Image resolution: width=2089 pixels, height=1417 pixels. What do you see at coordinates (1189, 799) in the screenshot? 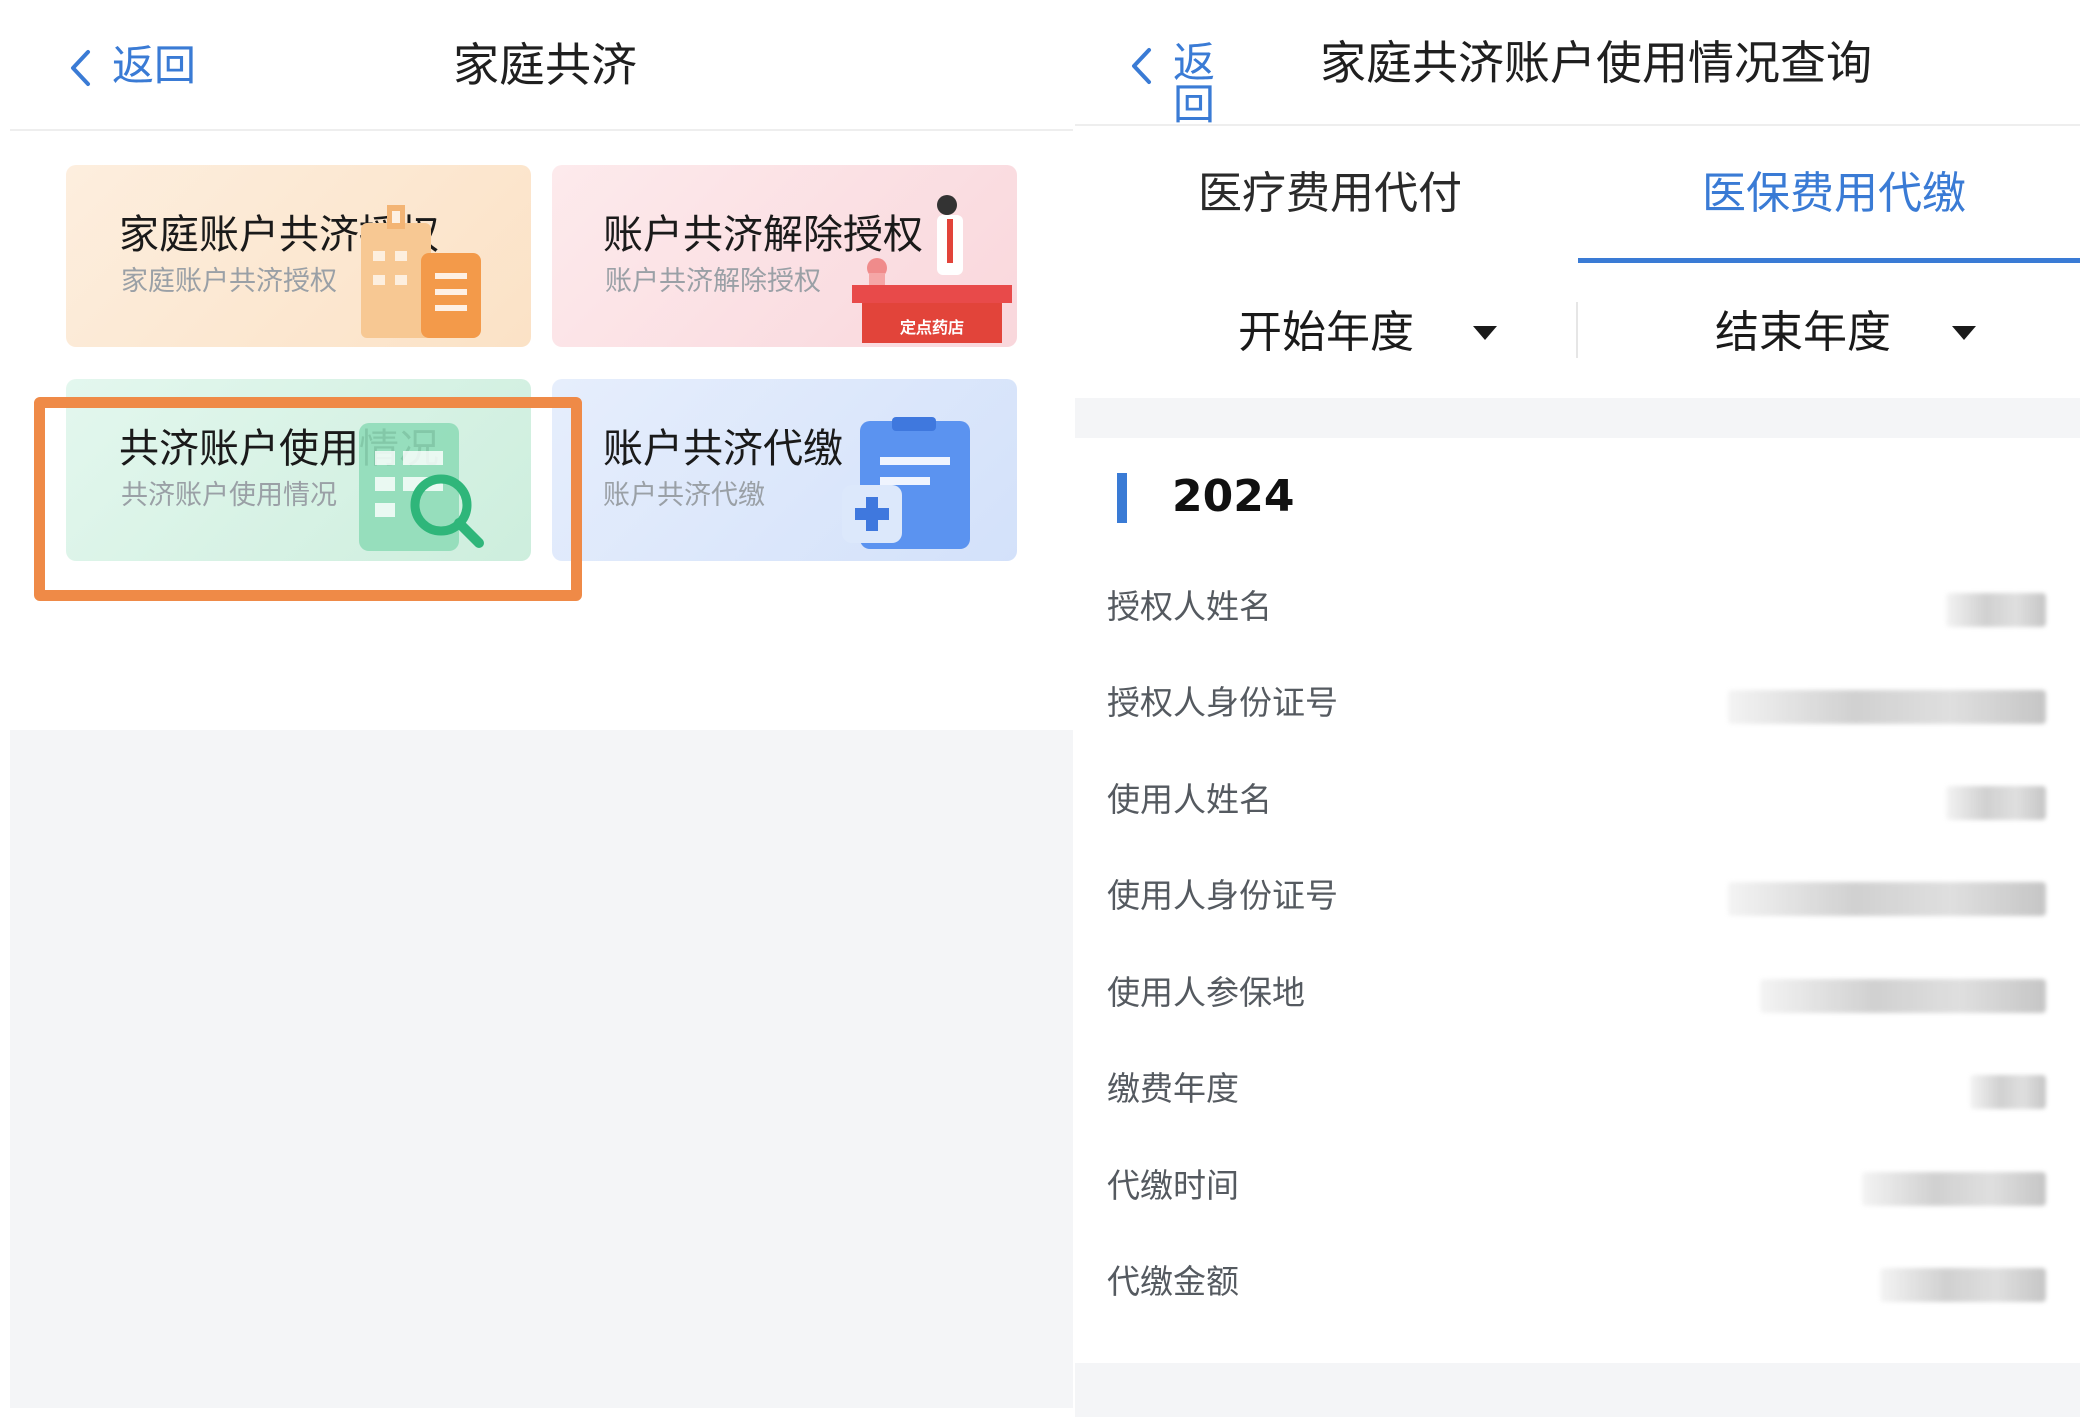
I see `field-label: 使用人姓名` at bounding box center [1189, 799].